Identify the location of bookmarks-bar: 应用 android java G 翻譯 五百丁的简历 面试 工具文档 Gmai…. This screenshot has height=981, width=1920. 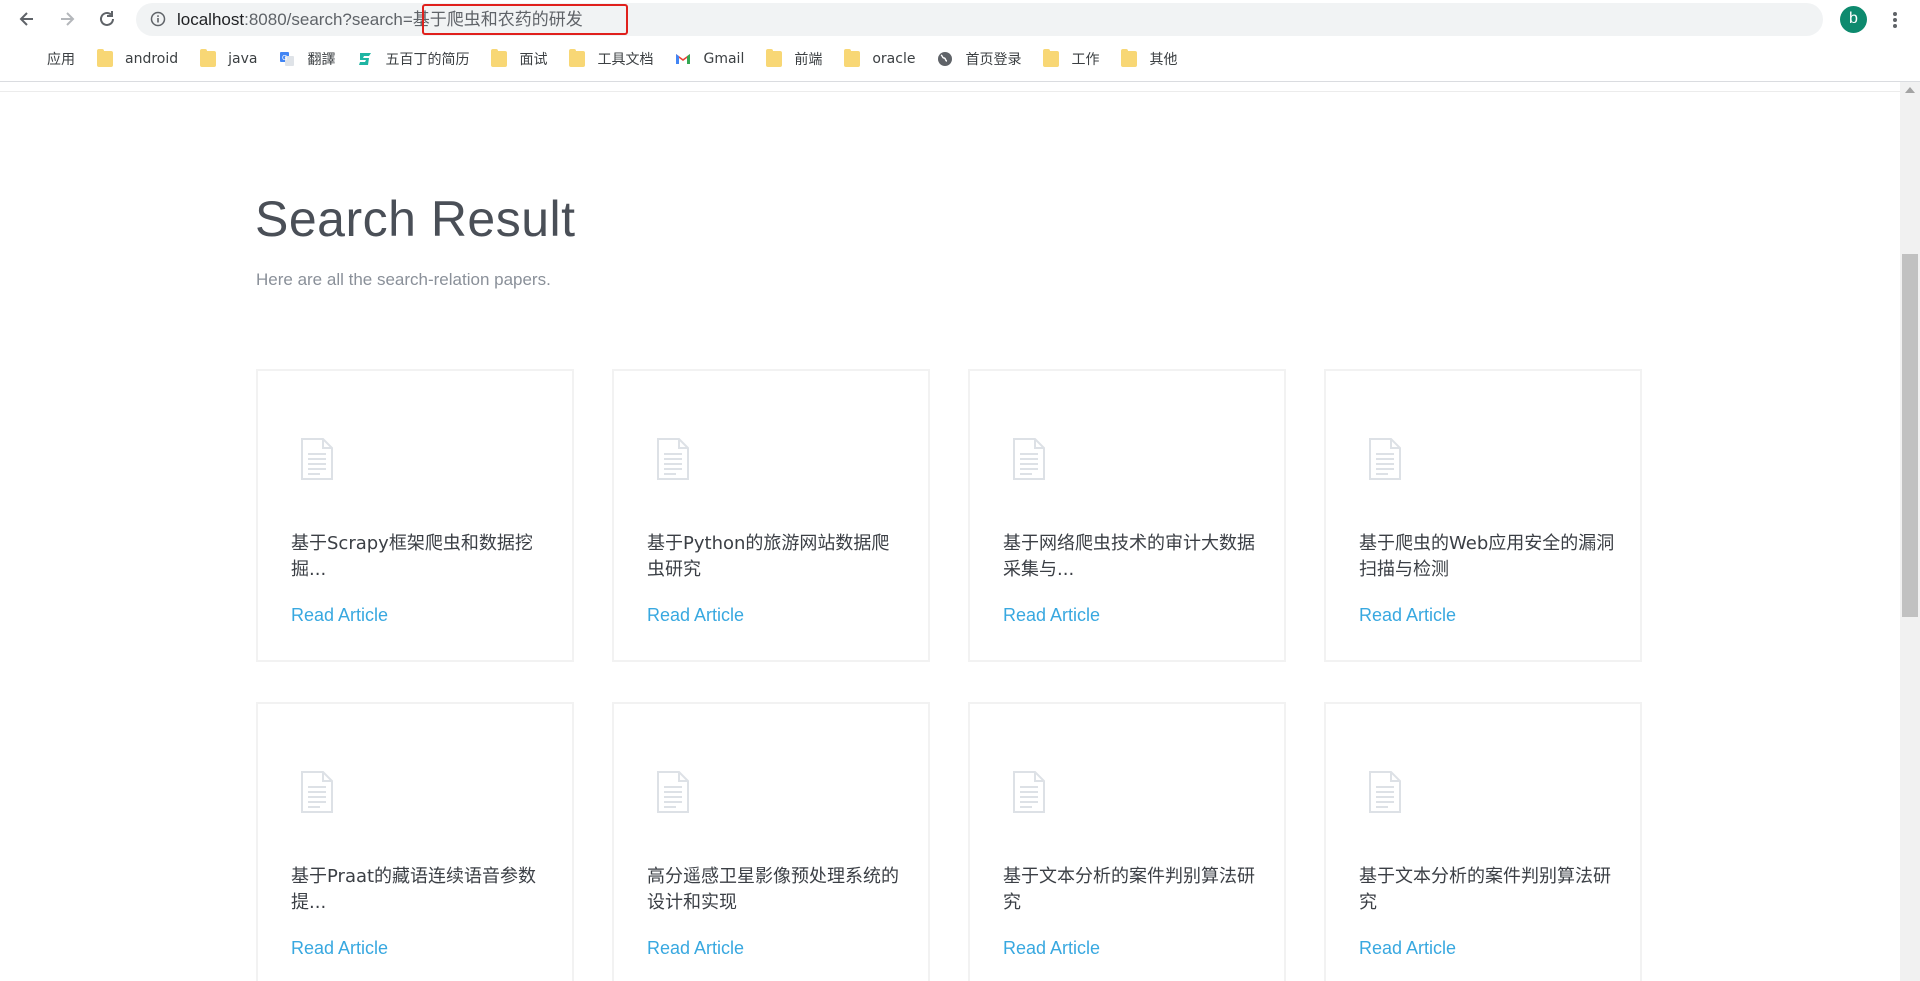
(960, 59).